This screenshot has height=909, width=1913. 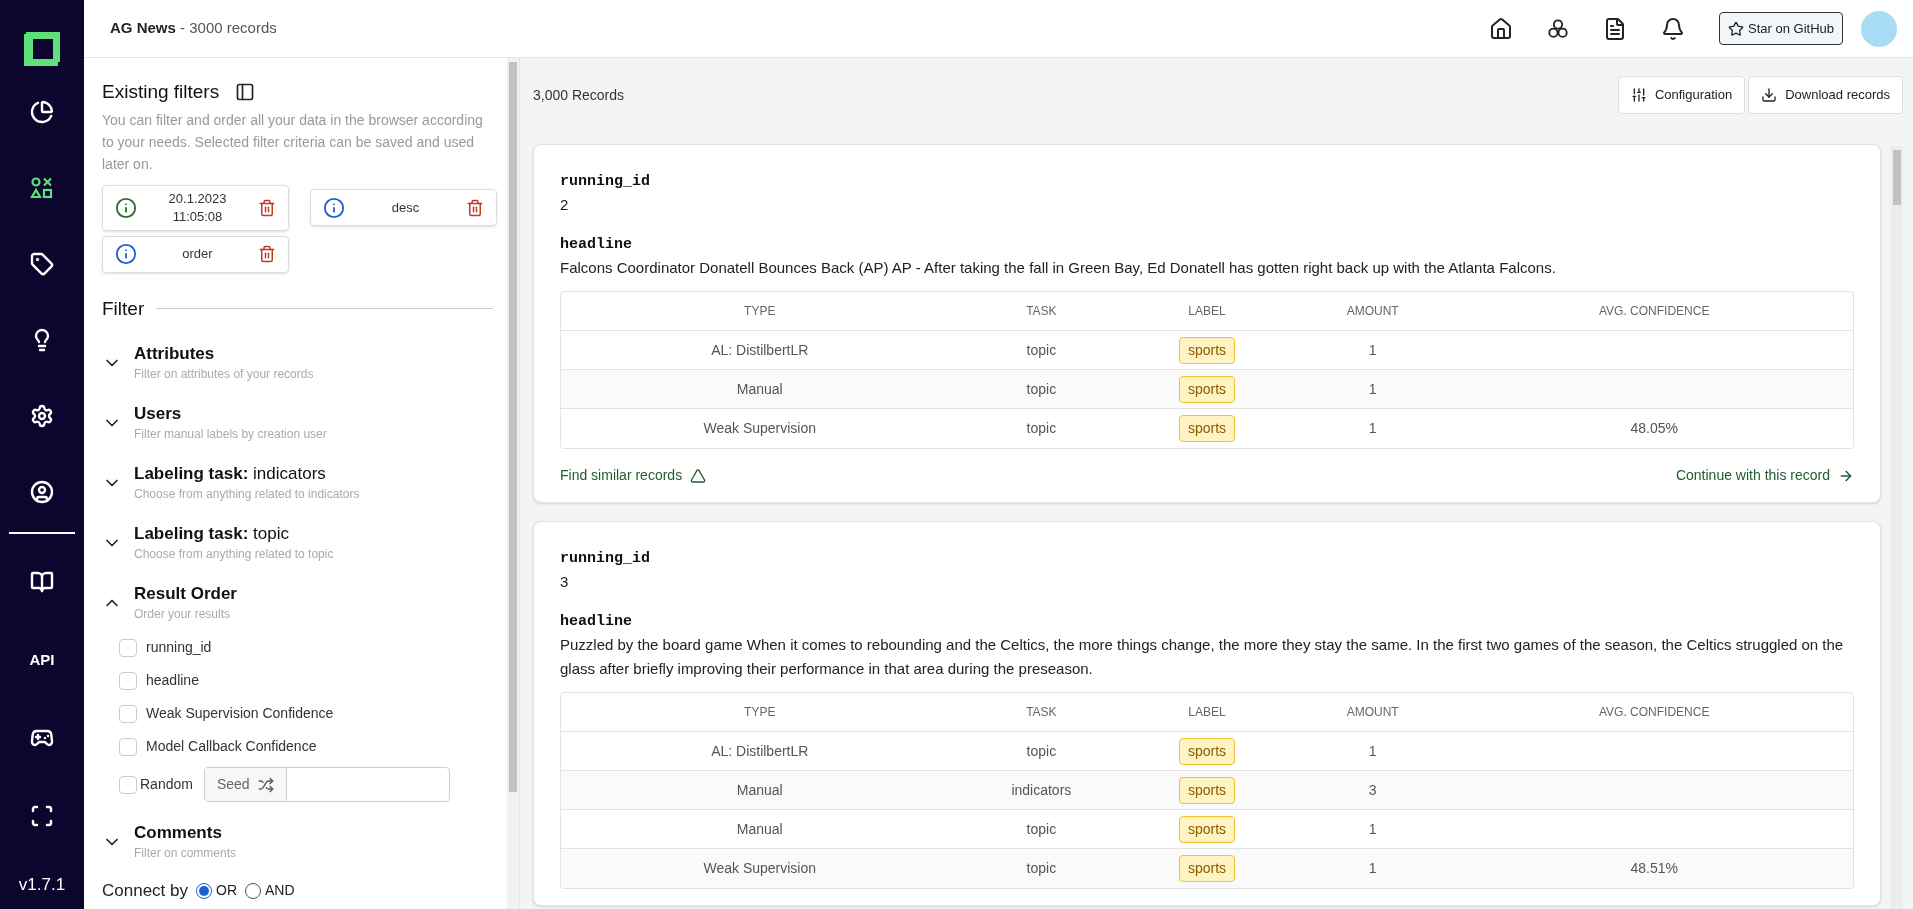 I want to click on tag-icon, so click(x=42, y=264).